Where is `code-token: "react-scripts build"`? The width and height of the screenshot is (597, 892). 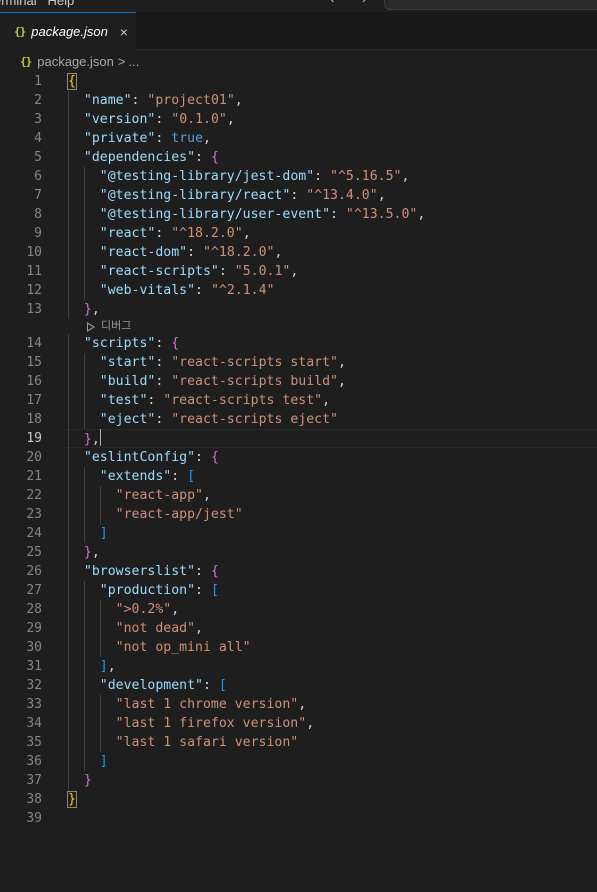
code-token: "react-scripts build" is located at coordinates (254, 381).